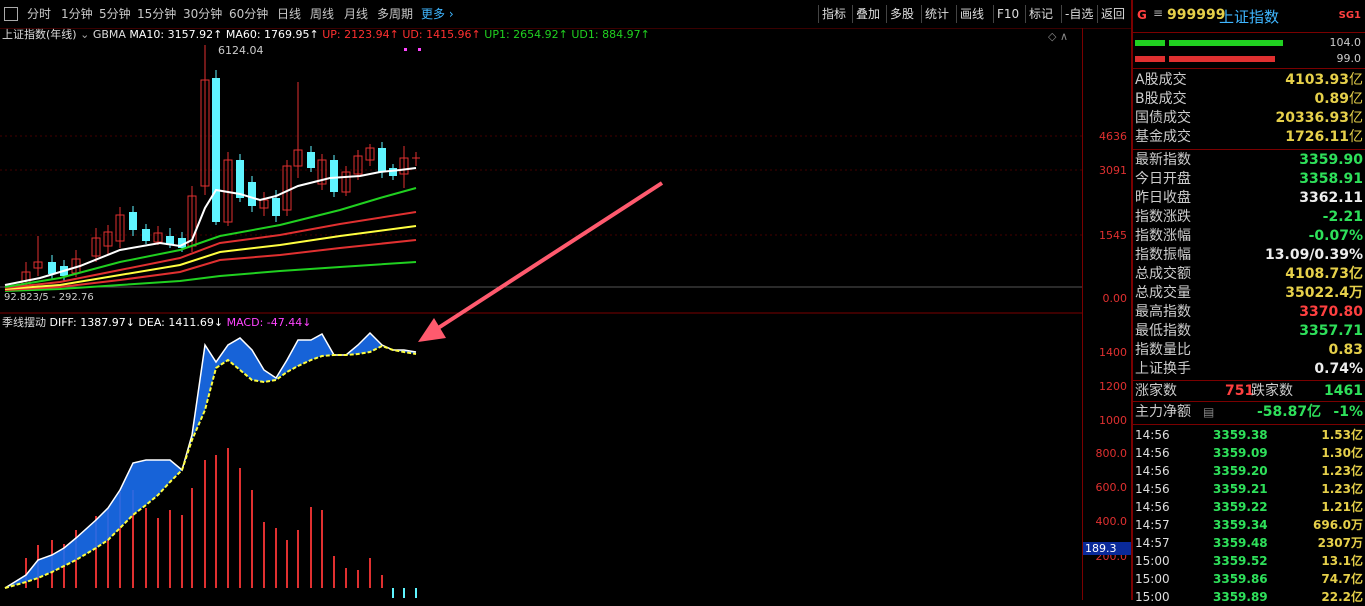  Describe the element at coordinates (1331, 331) in the screenshot. I see `quote-value: 3357.71` at that location.